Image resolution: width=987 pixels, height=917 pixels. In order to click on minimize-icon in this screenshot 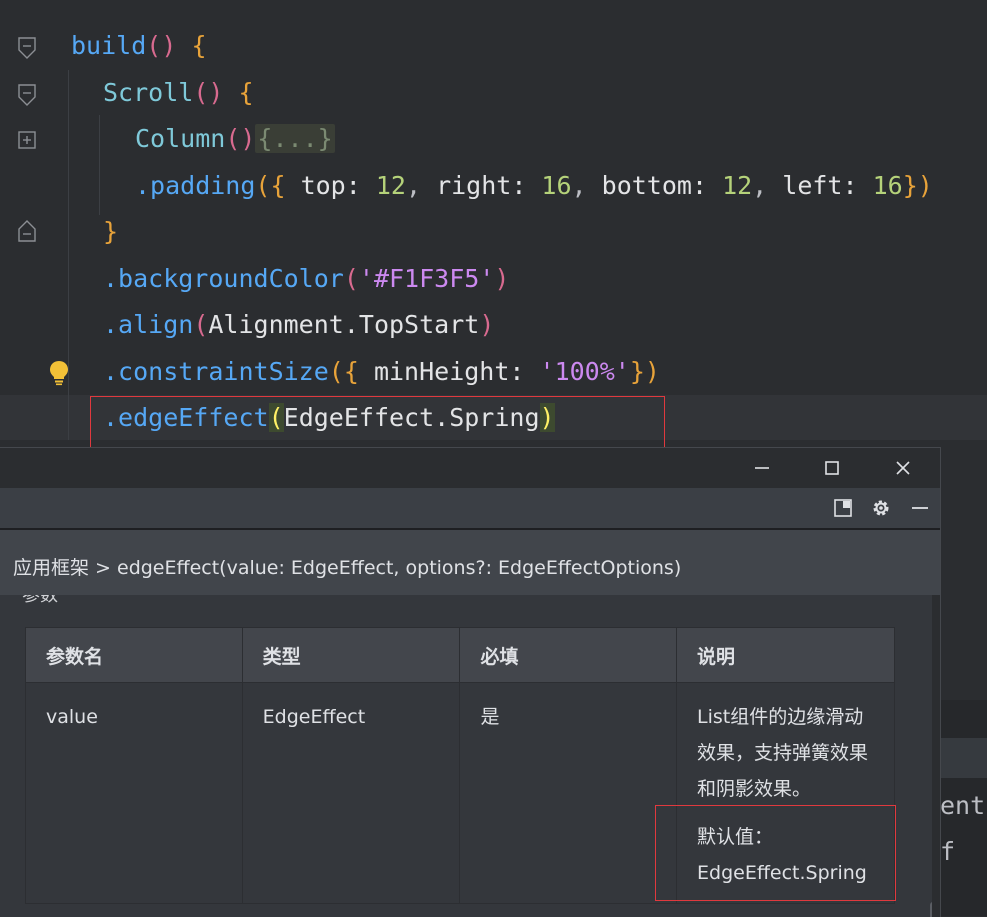, I will do `click(762, 468)`.